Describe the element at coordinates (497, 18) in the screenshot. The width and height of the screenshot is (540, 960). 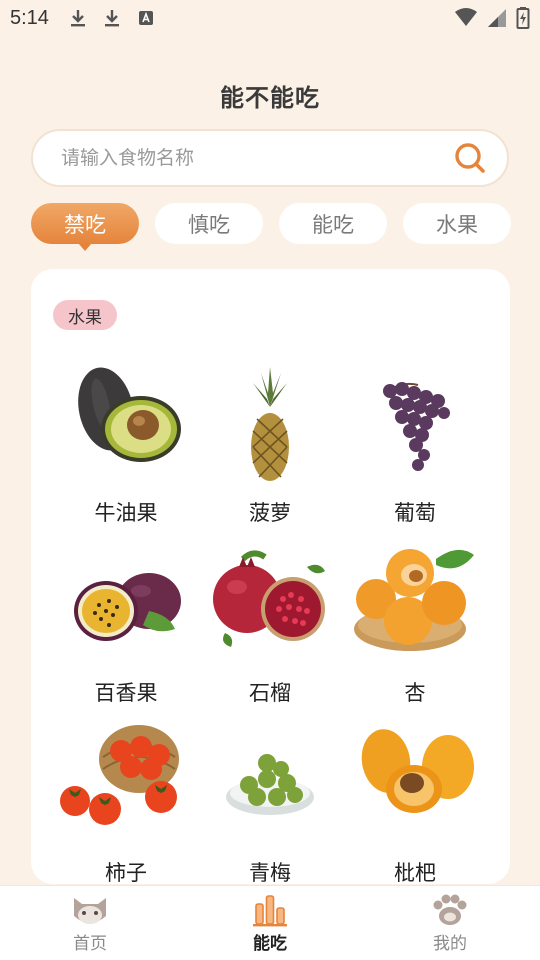
I see `signal-icon` at that location.